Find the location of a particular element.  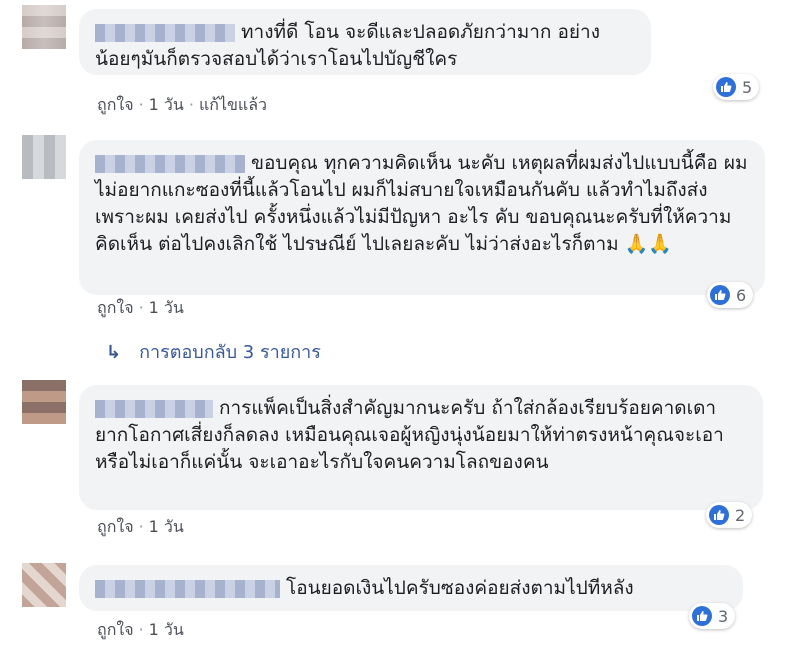

reaction-count-badge: 3 is located at coordinates (712, 616).